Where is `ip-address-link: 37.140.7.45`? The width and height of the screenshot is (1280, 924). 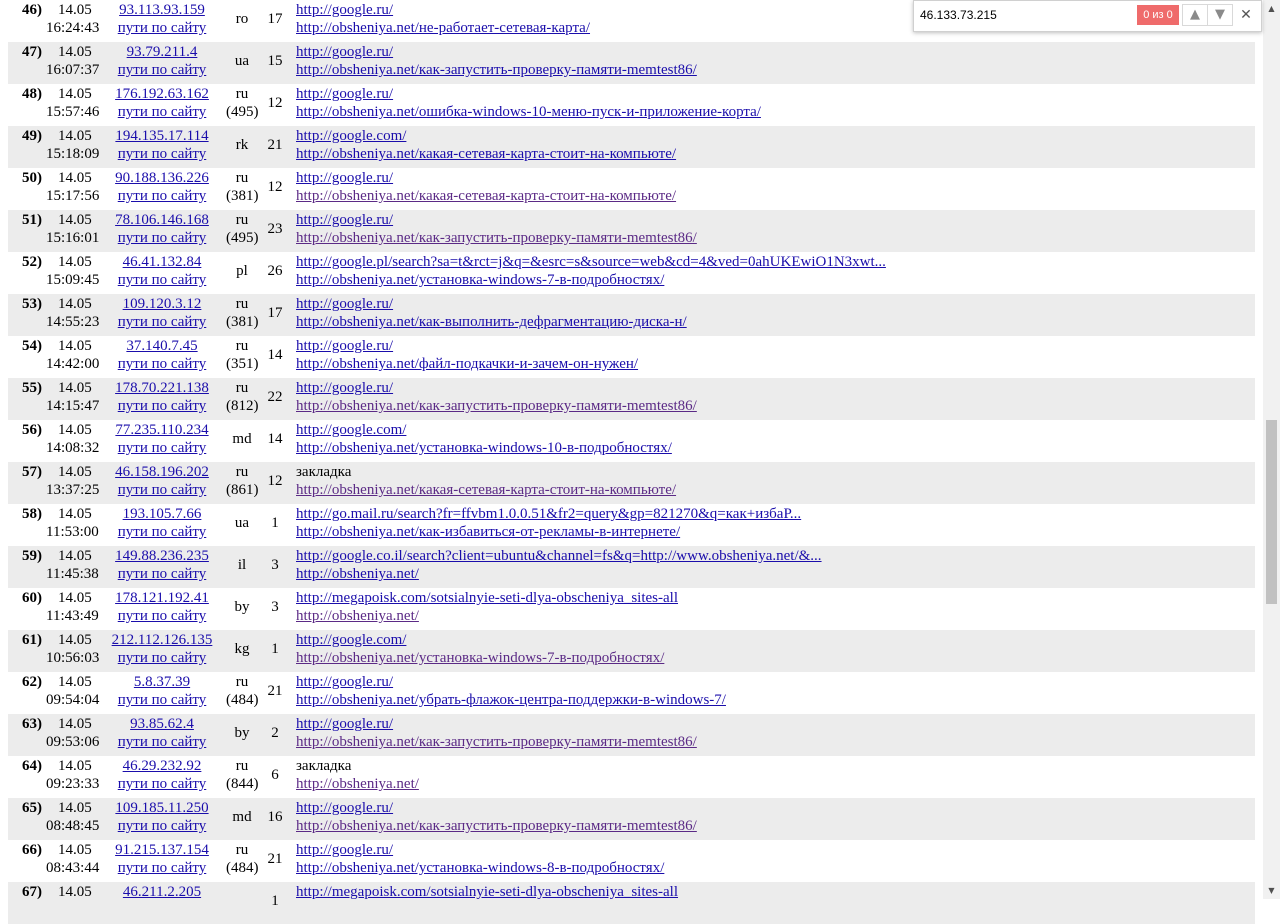 ip-address-link: 37.140.7.45 is located at coordinates (162, 346).